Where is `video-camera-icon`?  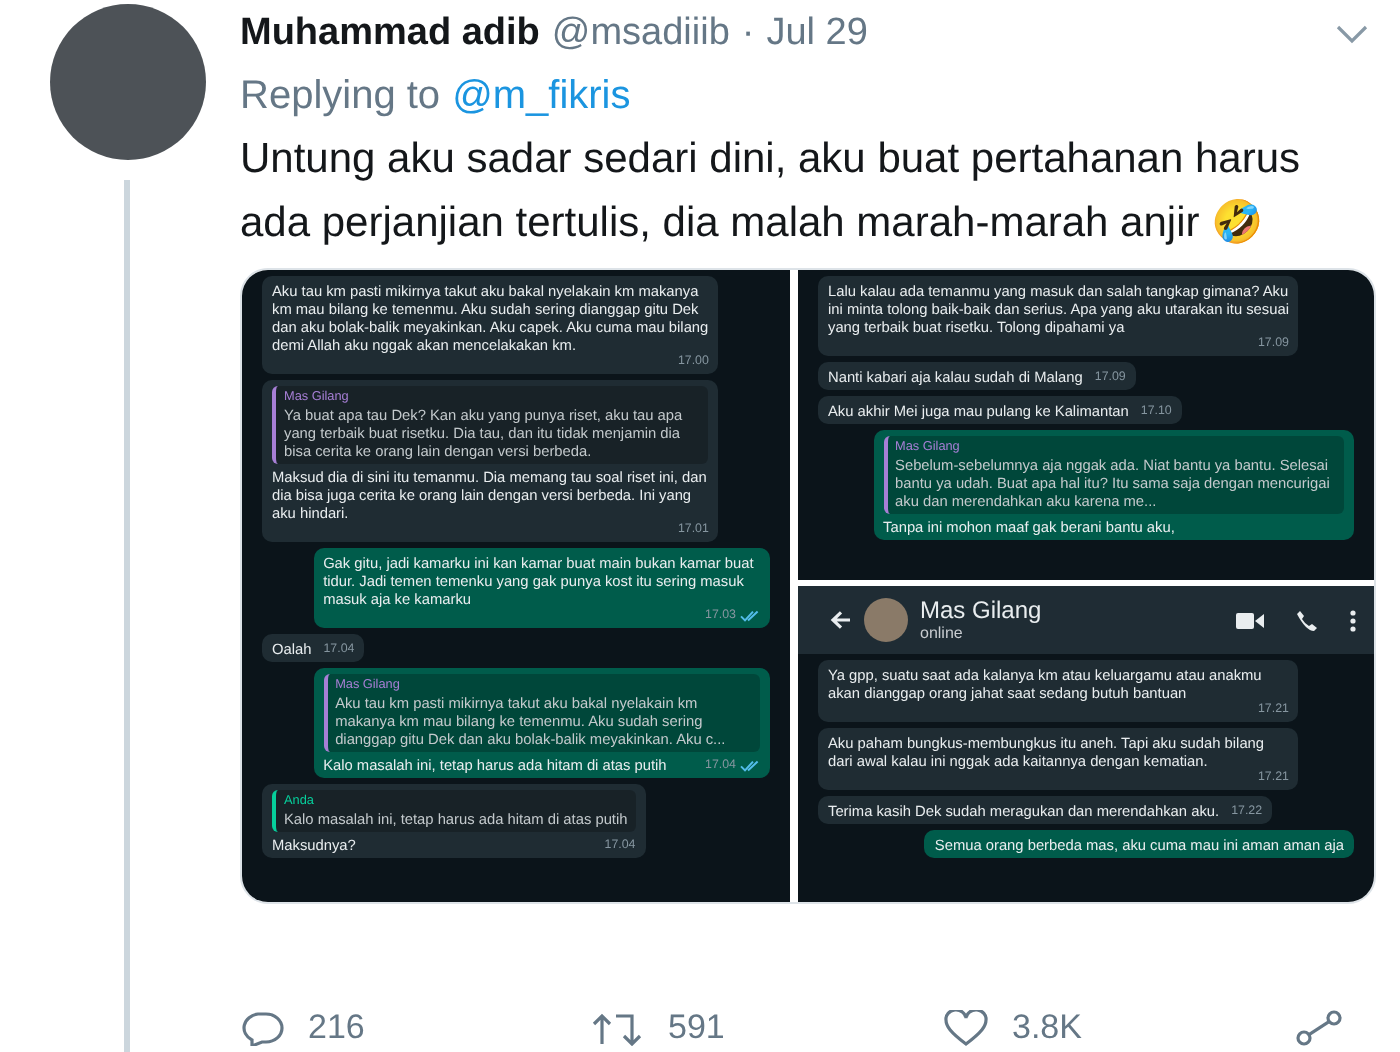
video-camera-icon is located at coordinates (1250, 620).